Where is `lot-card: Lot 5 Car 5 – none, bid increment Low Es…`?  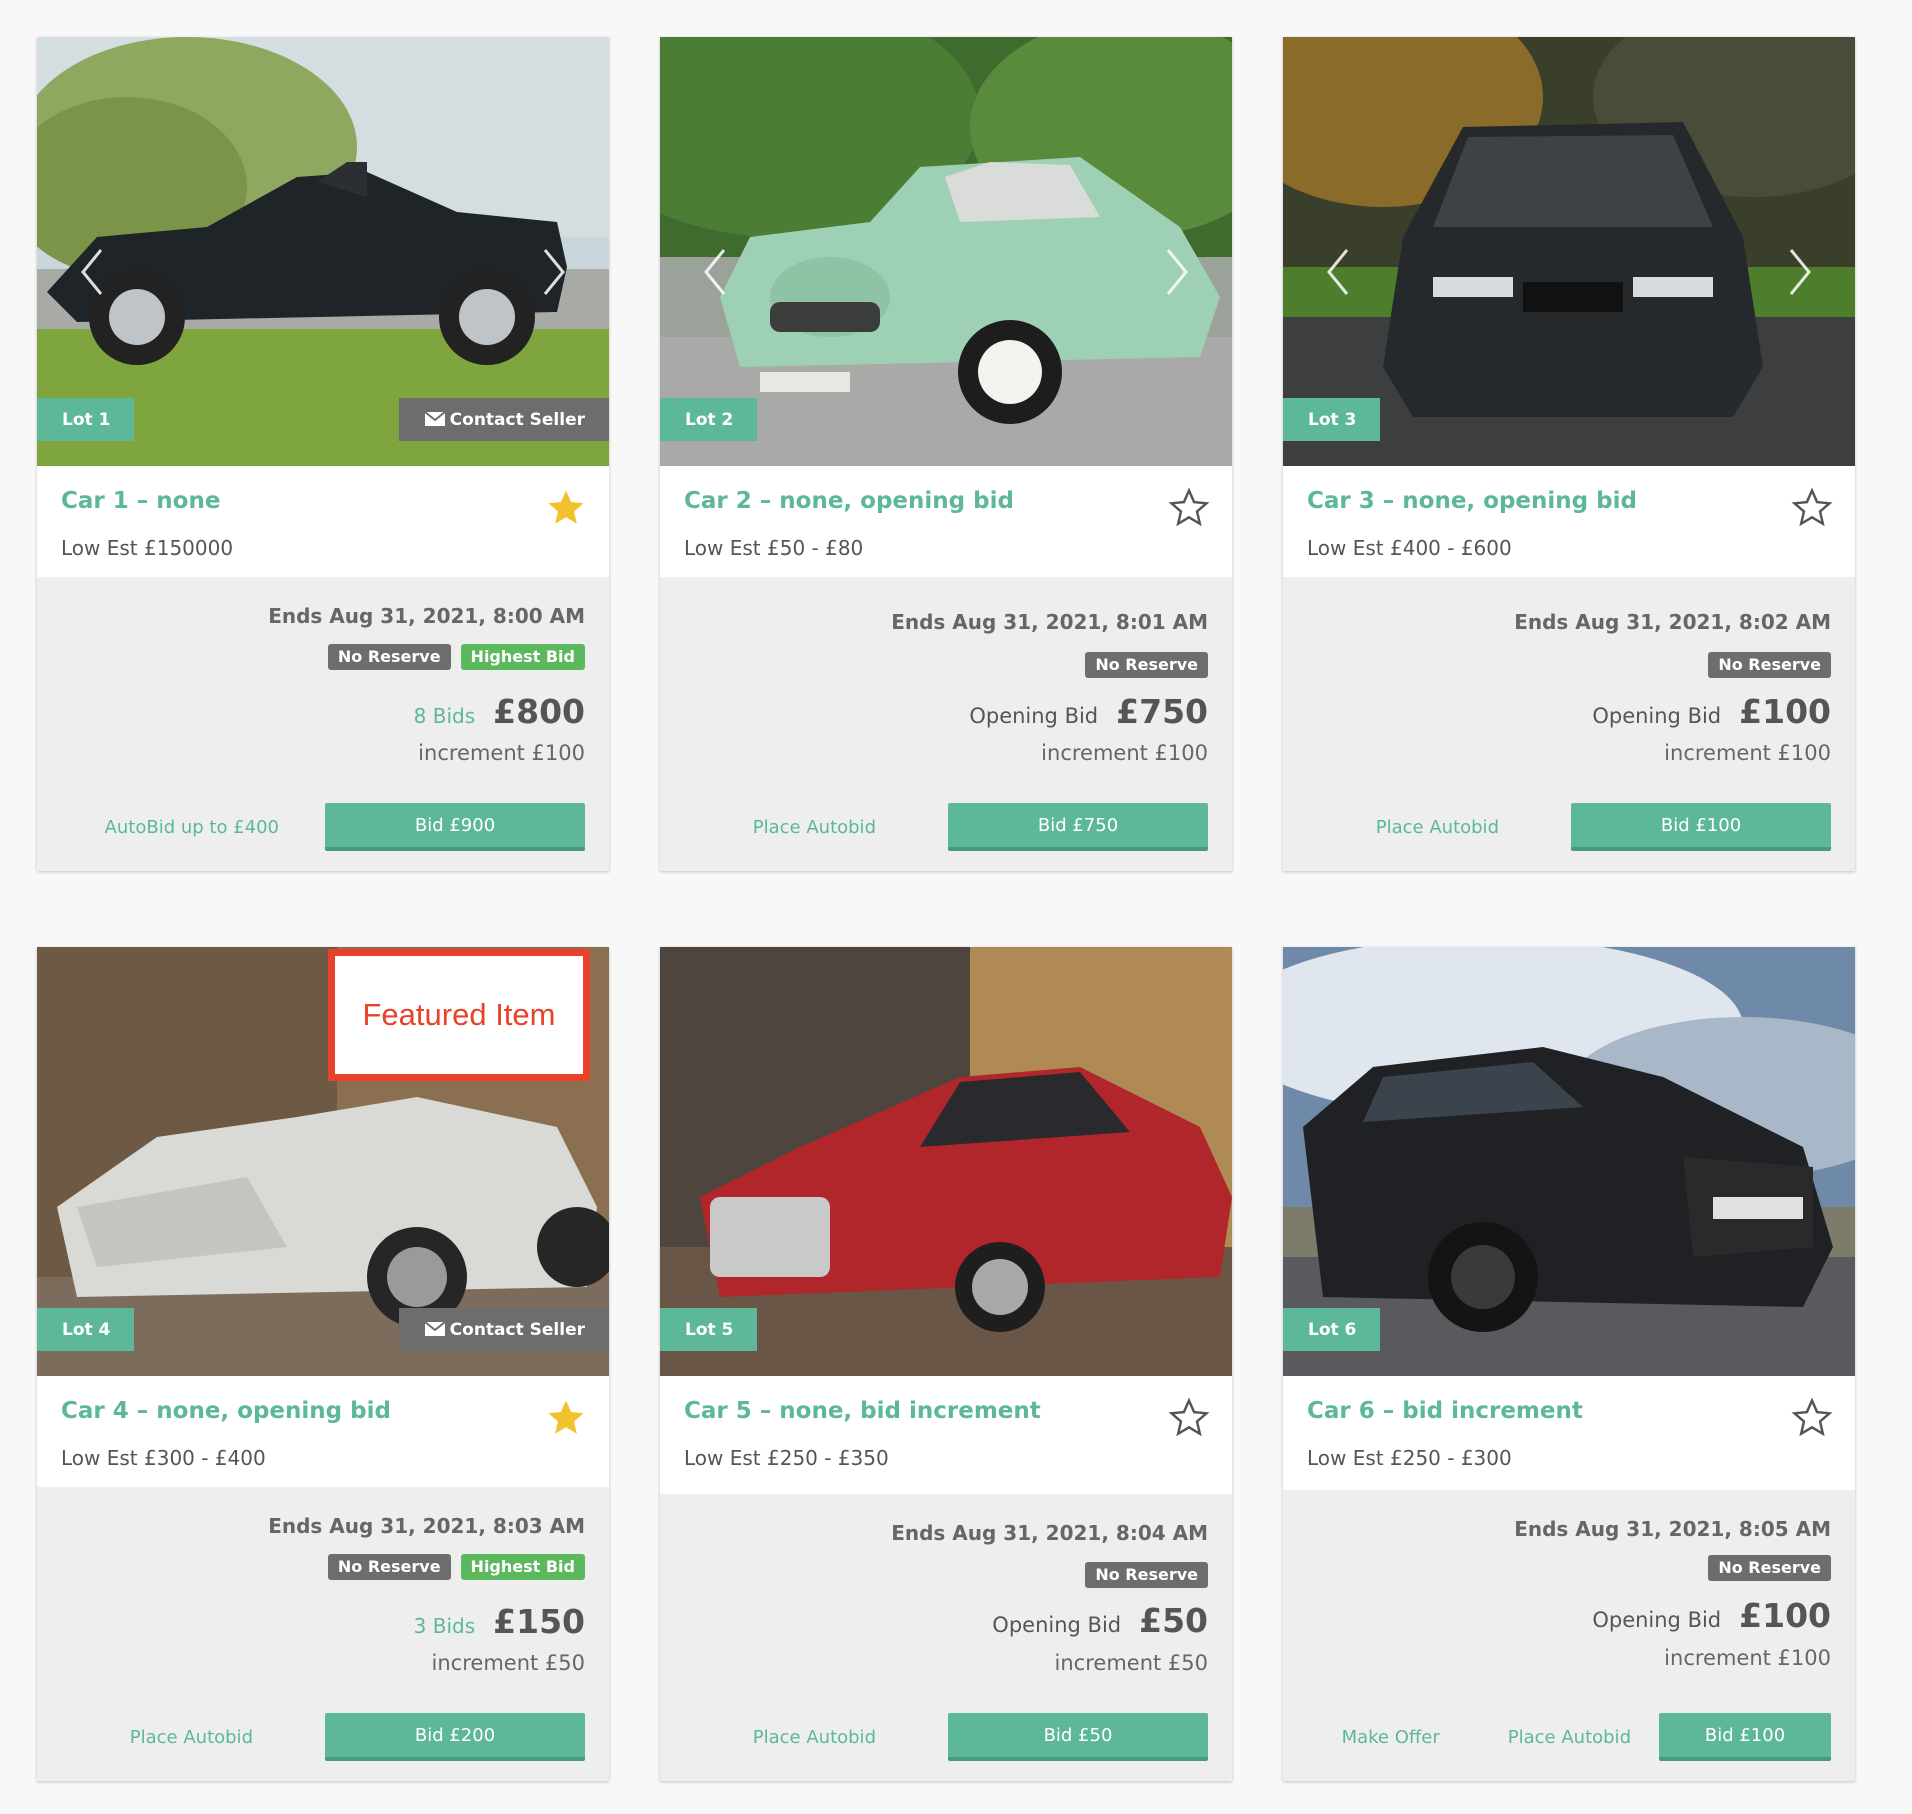 lot-card: Lot 5 Car 5 – none, bid increment Low Es… is located at coordinates (946, 1364).